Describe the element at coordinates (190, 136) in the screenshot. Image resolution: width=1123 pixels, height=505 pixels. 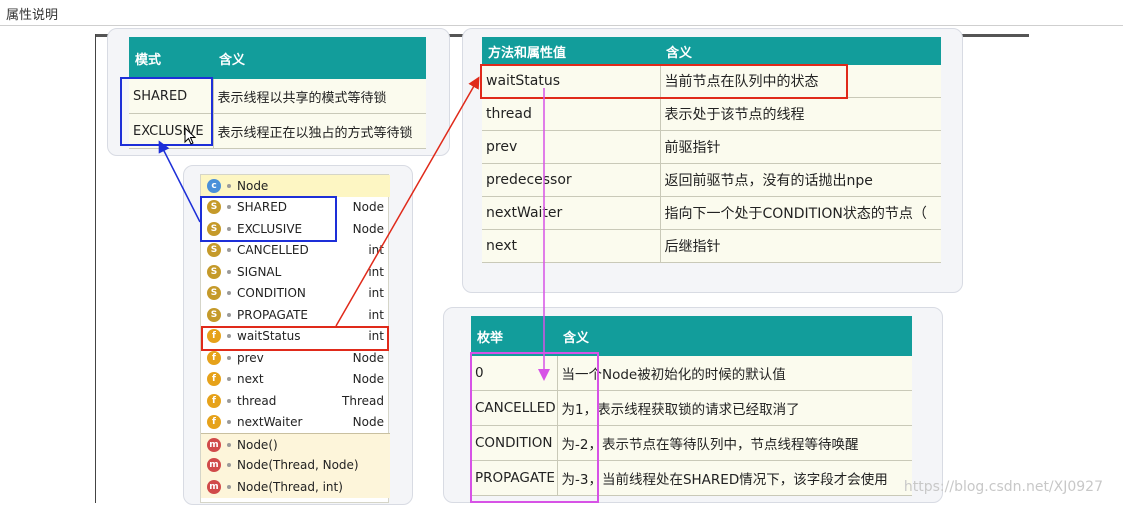
I see `mouse-cursor-icon` at that location.